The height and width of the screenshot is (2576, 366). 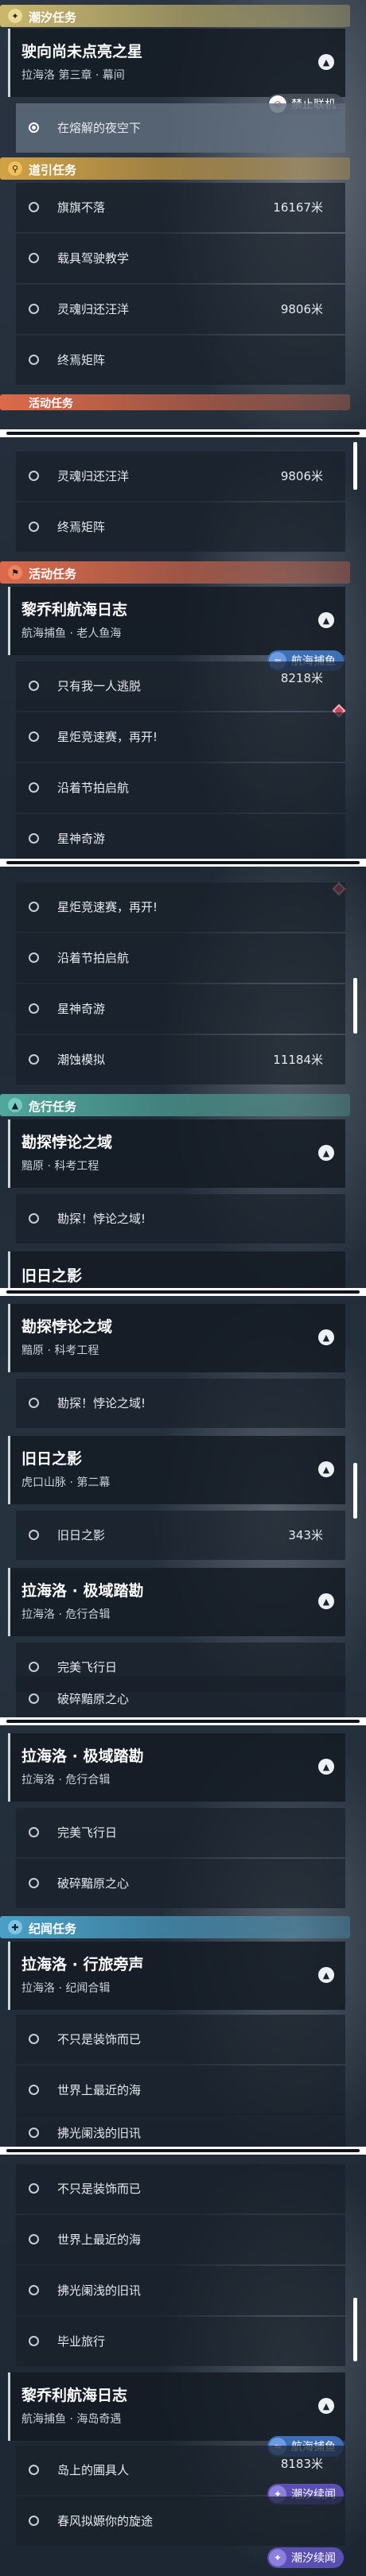 I want to click on quest-subtitle: 虎口山脉 · 第二幕, so click(x=66, y=1483).